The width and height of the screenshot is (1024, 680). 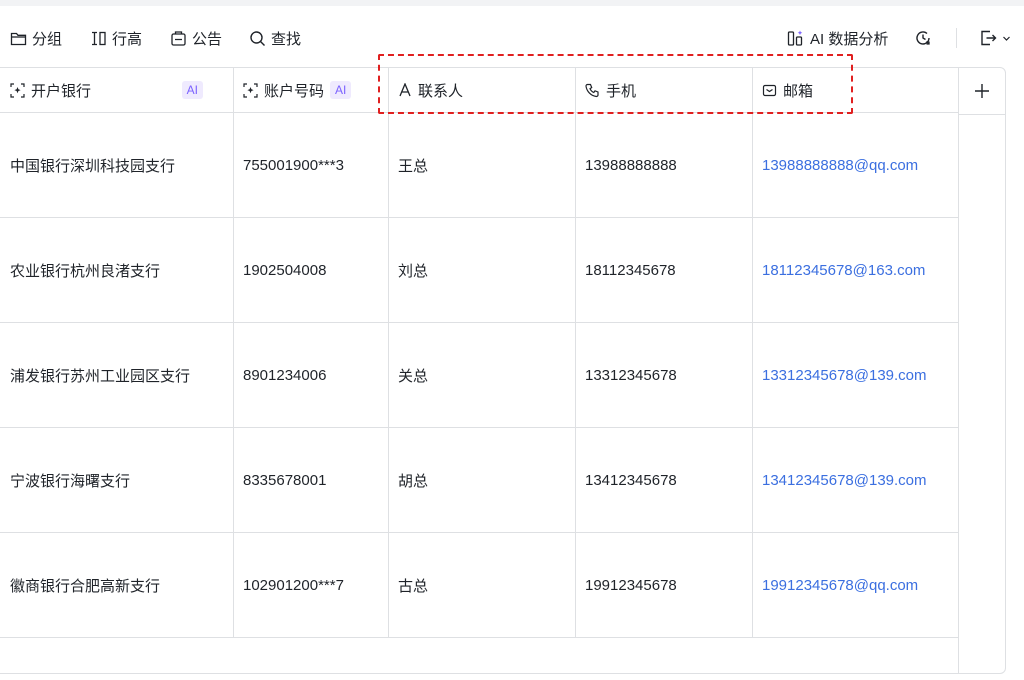 What do you see at coordinates (311, 270) in the screenshot?
I see `account-cell: 1902504008` at bounding box center [311, 270].